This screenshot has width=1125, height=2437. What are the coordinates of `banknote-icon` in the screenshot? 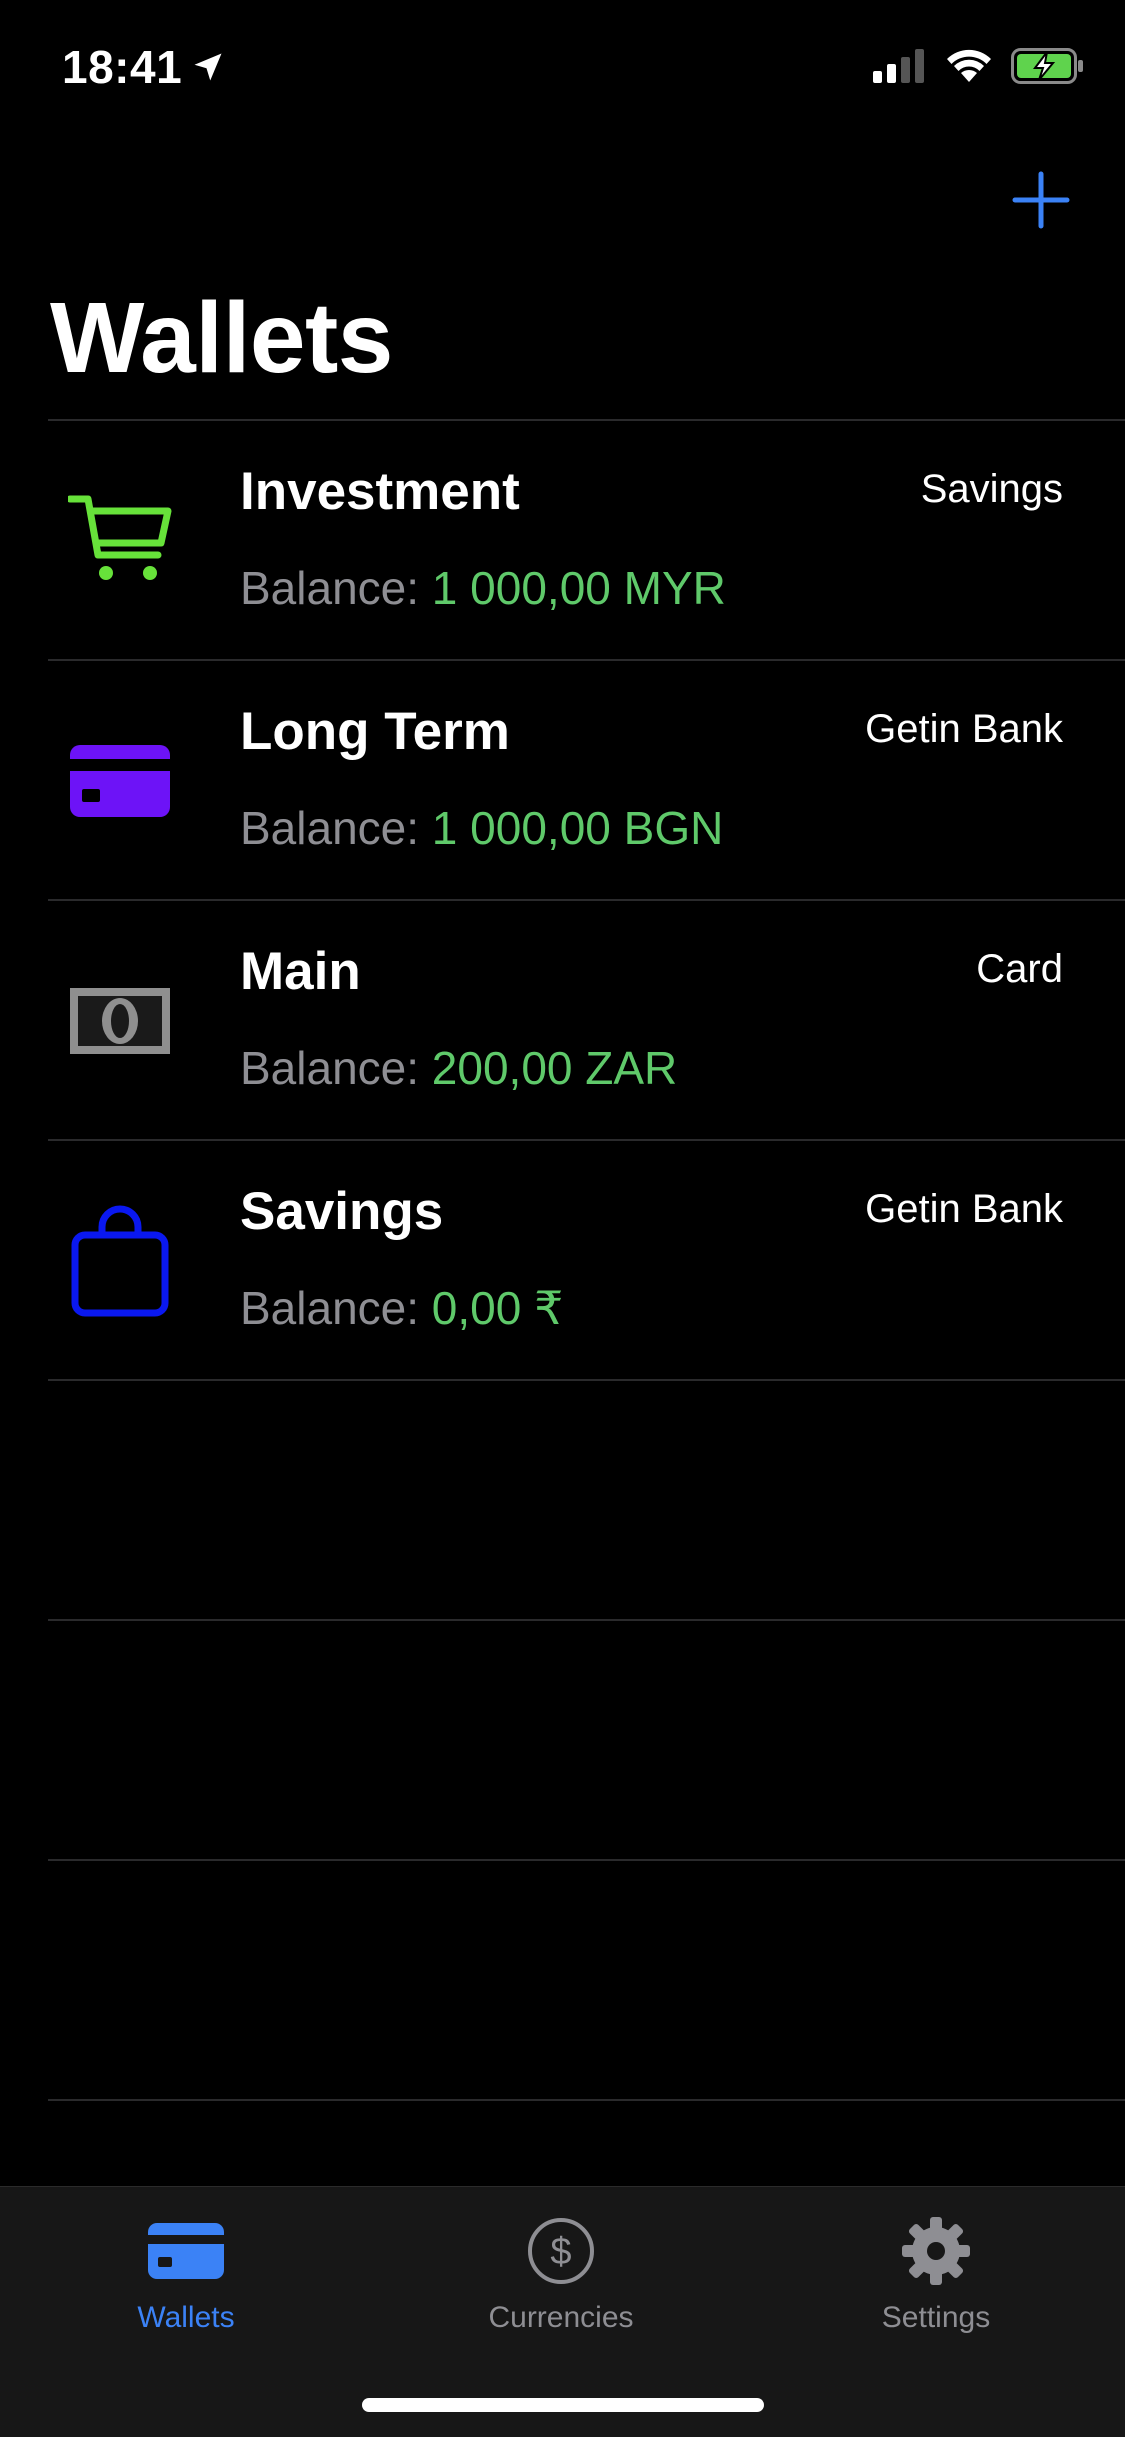 It's located at (120, 1021).